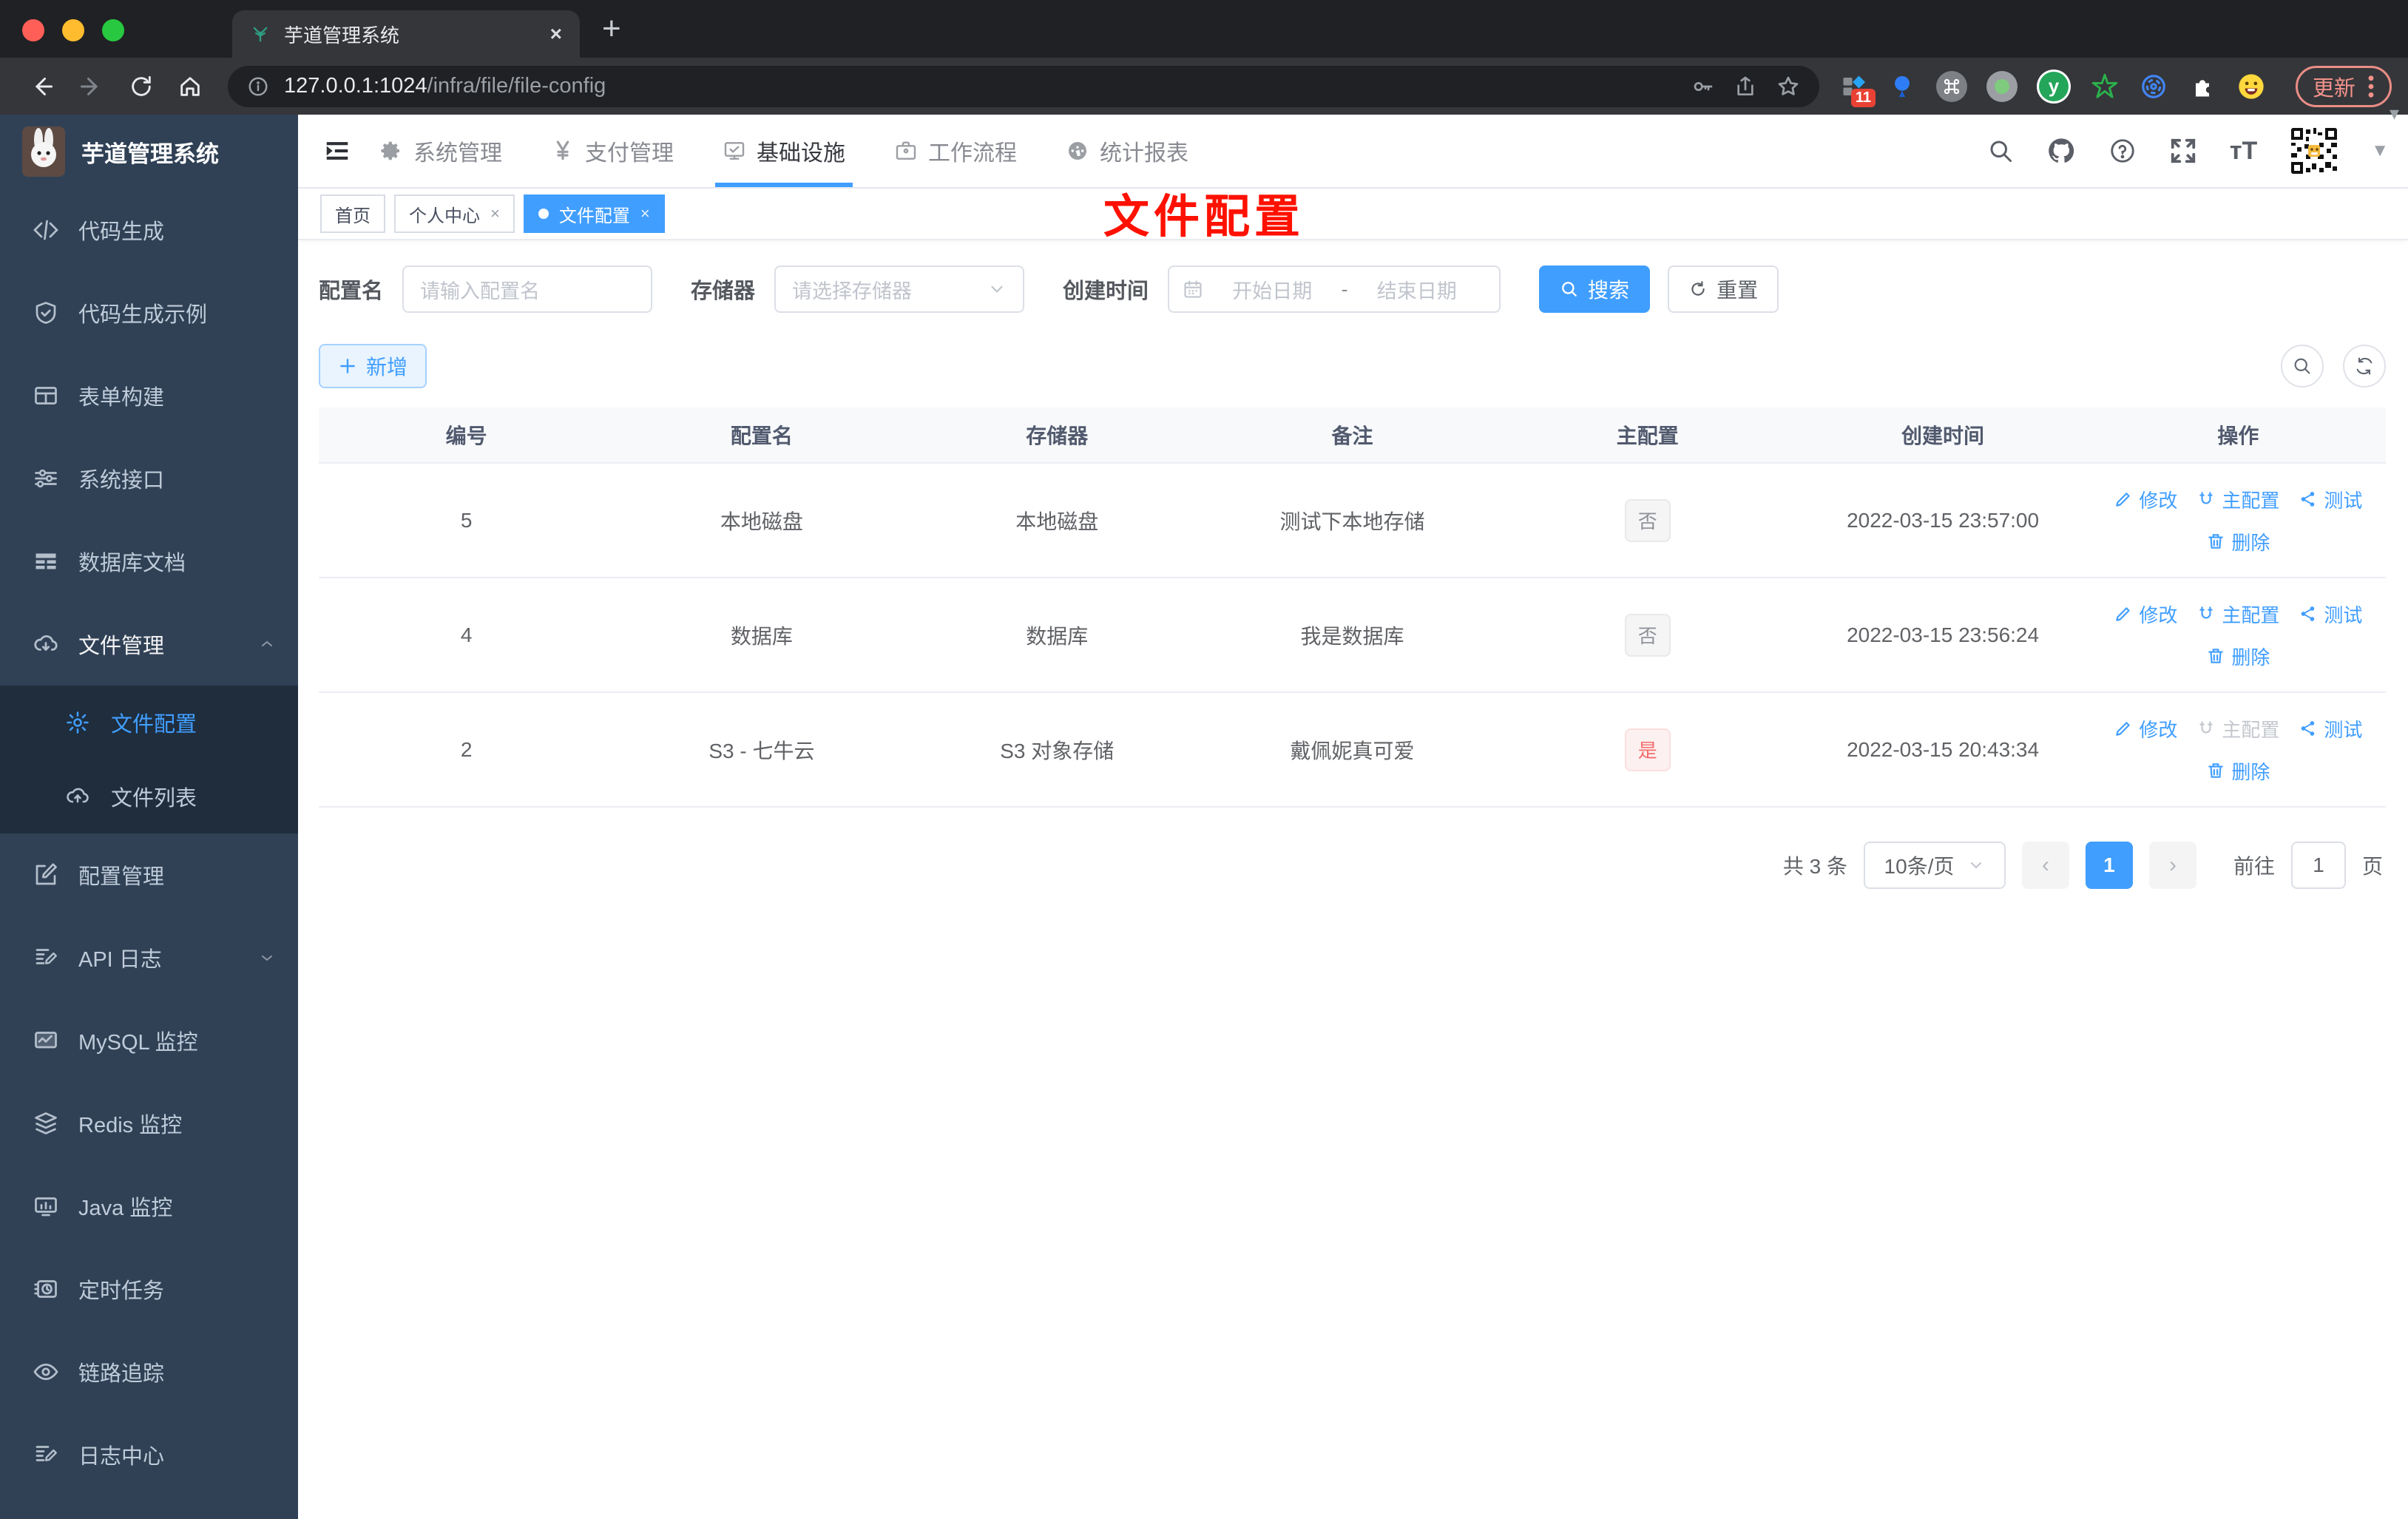 The width and height of the screenshot is (2408, 1519). I want to click on cell-created: 2022-03-15 20:43:34, so click(1943, 749).